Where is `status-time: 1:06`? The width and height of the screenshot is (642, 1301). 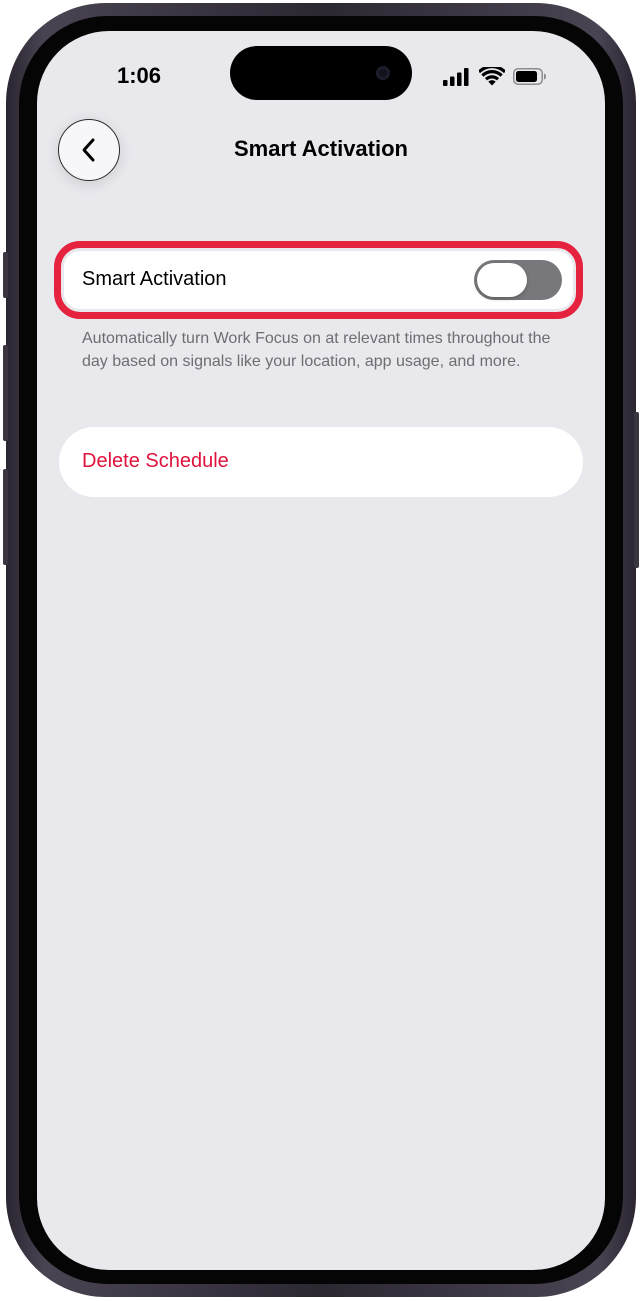 status-time: 1:06 is located at coordinates (139, 75).